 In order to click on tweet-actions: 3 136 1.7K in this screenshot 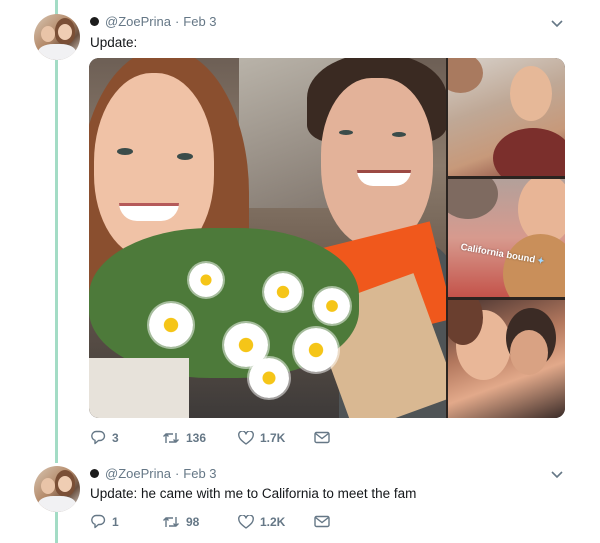, I will do `click(210, 437)`.